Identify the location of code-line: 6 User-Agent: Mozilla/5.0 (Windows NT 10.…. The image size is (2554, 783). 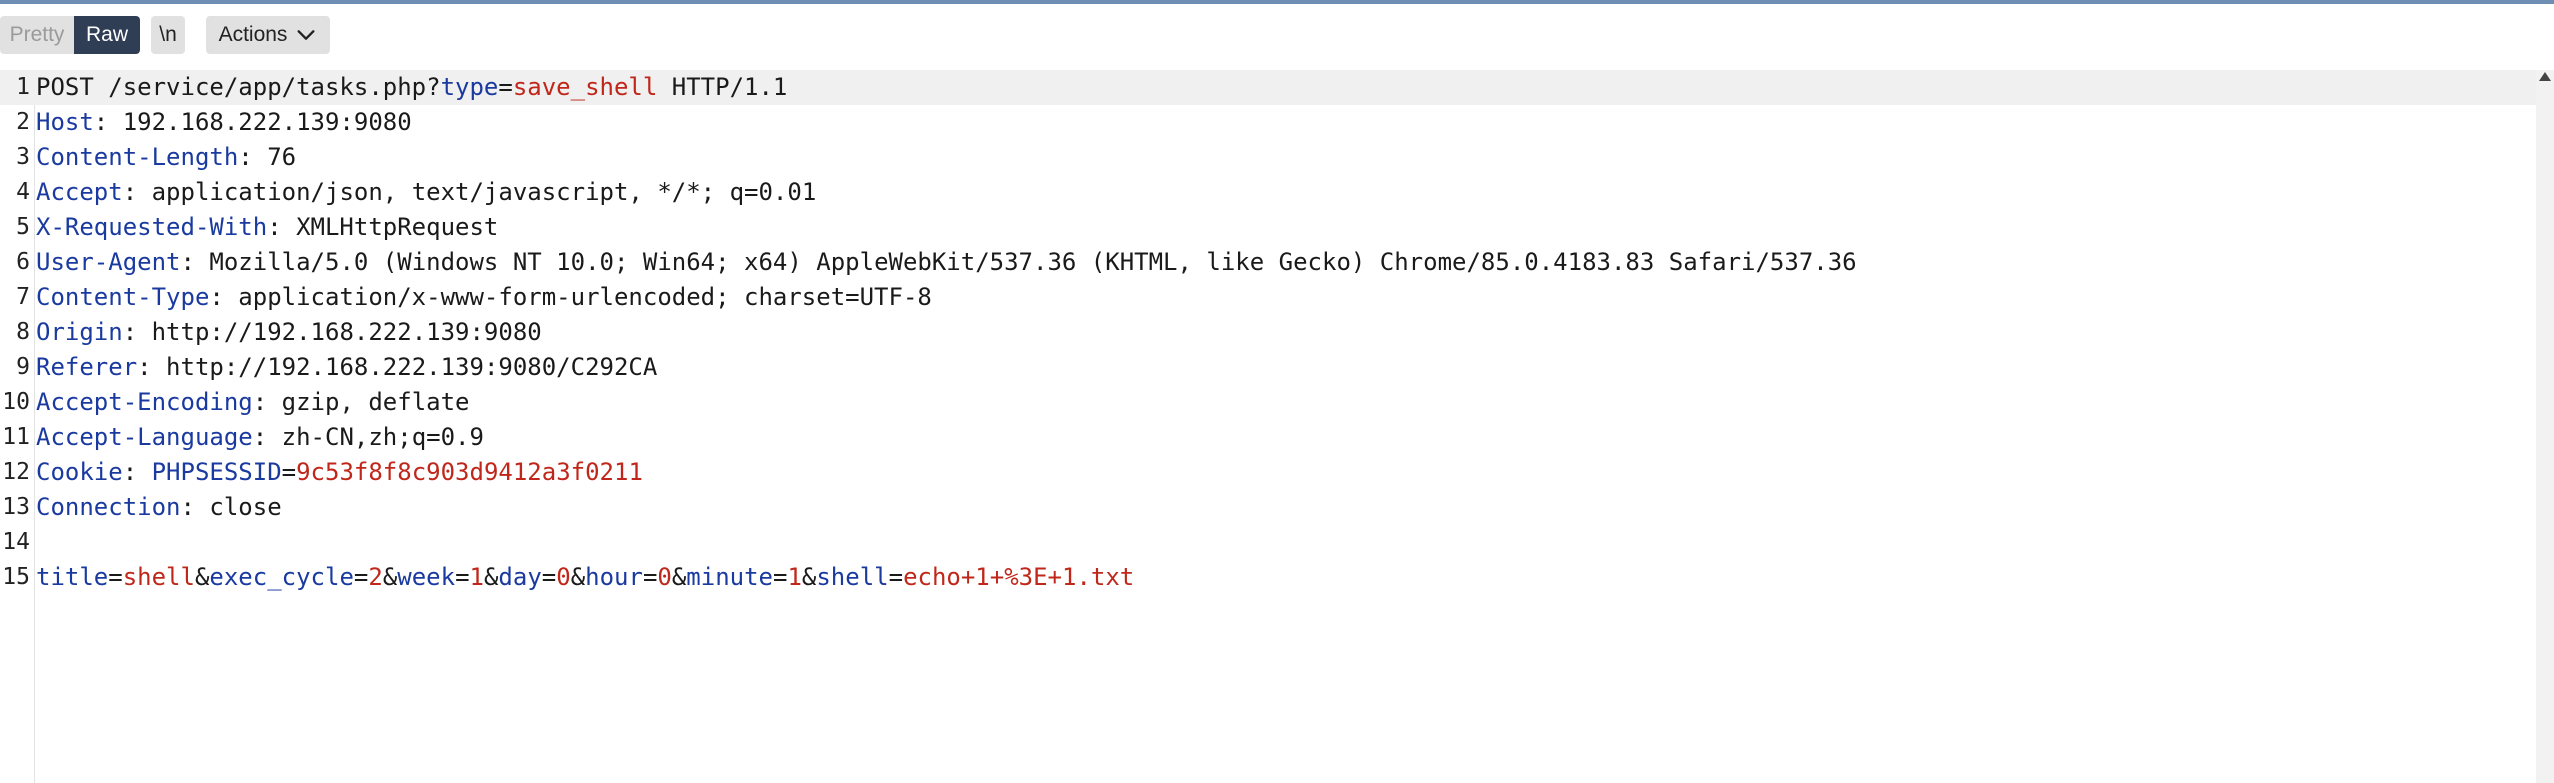
(1268, 262).